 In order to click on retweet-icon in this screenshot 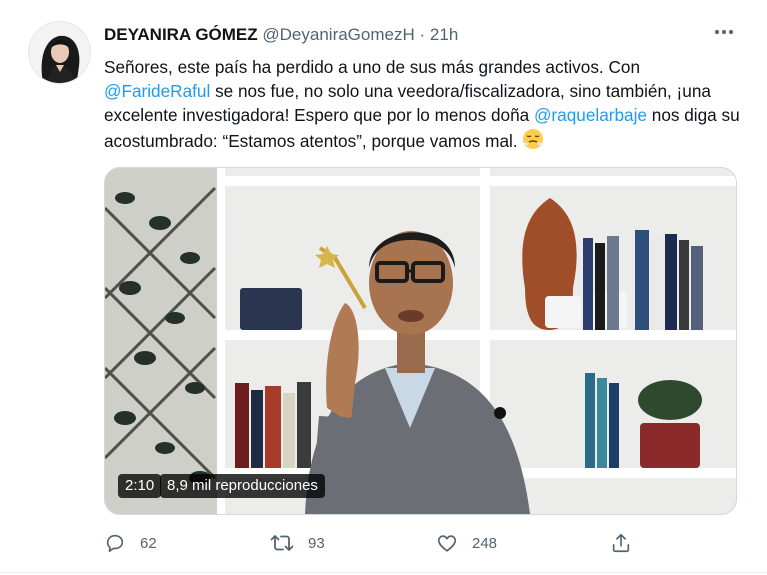, I will do `click(282, 543)`.